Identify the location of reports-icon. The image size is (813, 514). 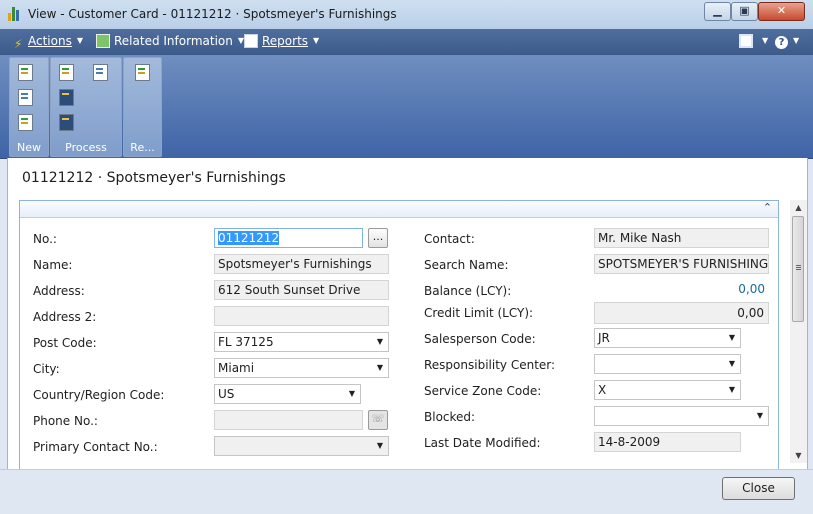
(251, 41).